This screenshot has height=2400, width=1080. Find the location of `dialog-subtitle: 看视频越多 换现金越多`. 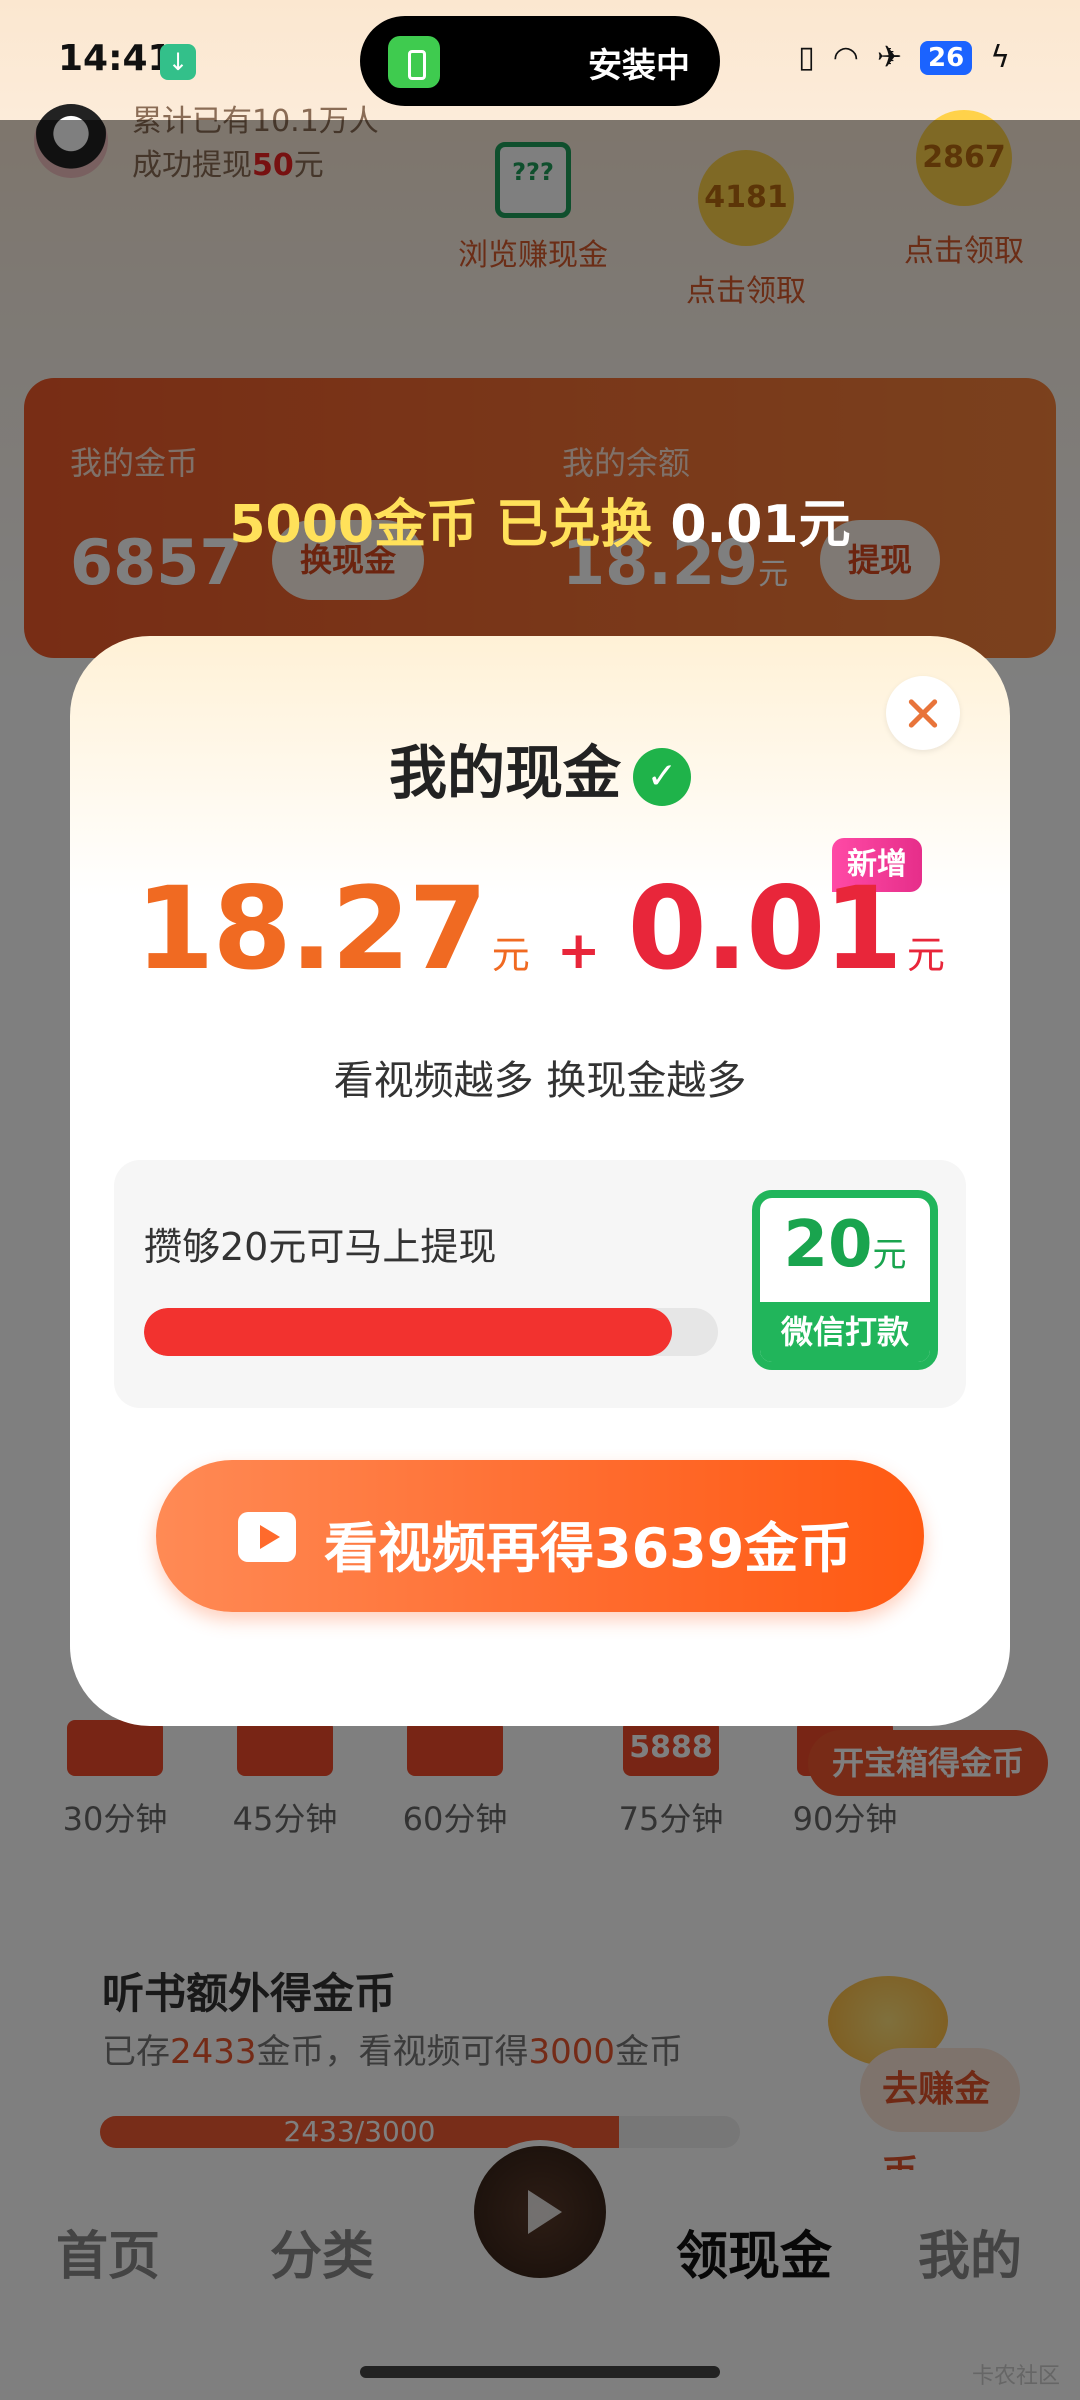

dialog-subtitle: 看视频越多 换现金越多 is located at coordinates (540, 1081).